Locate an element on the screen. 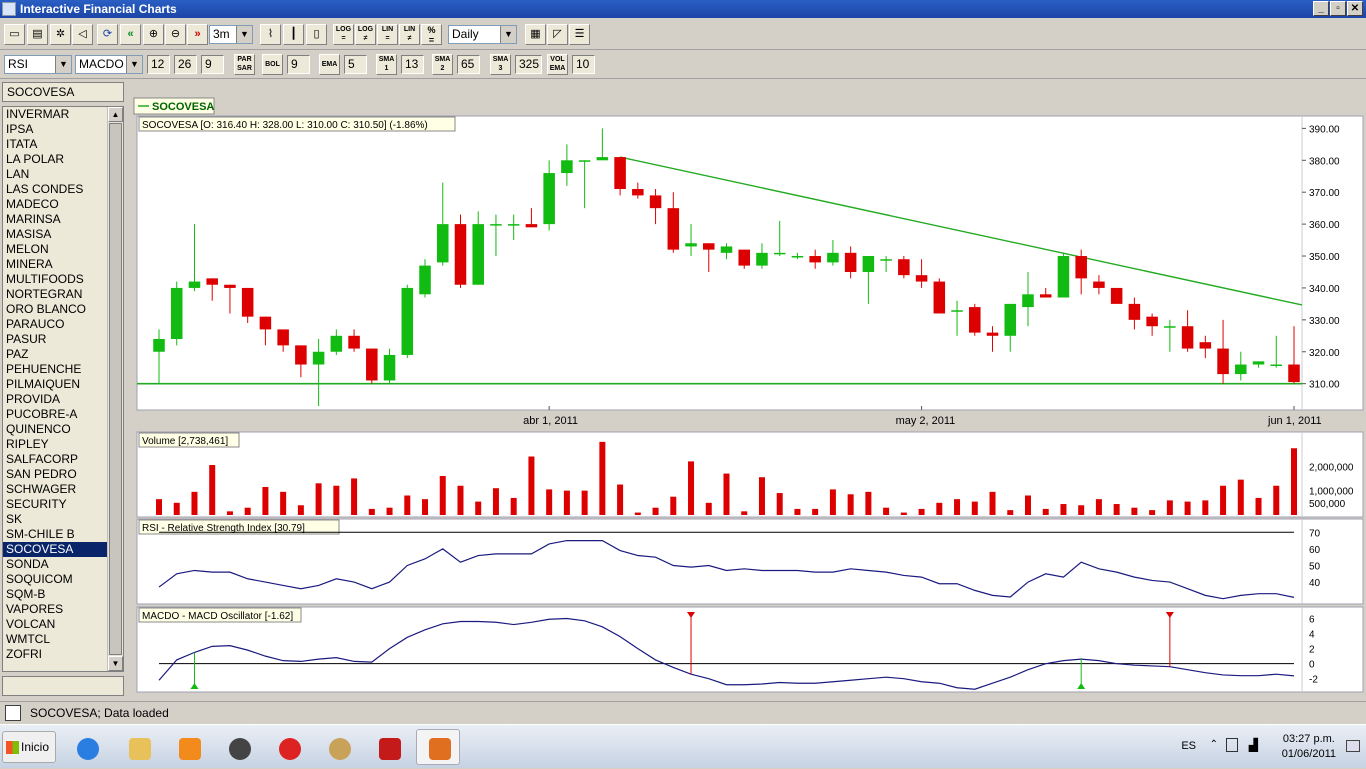 The width and height of the screenshot is (1366, 769). scroll-thumb is located at coordinates (115, 389).